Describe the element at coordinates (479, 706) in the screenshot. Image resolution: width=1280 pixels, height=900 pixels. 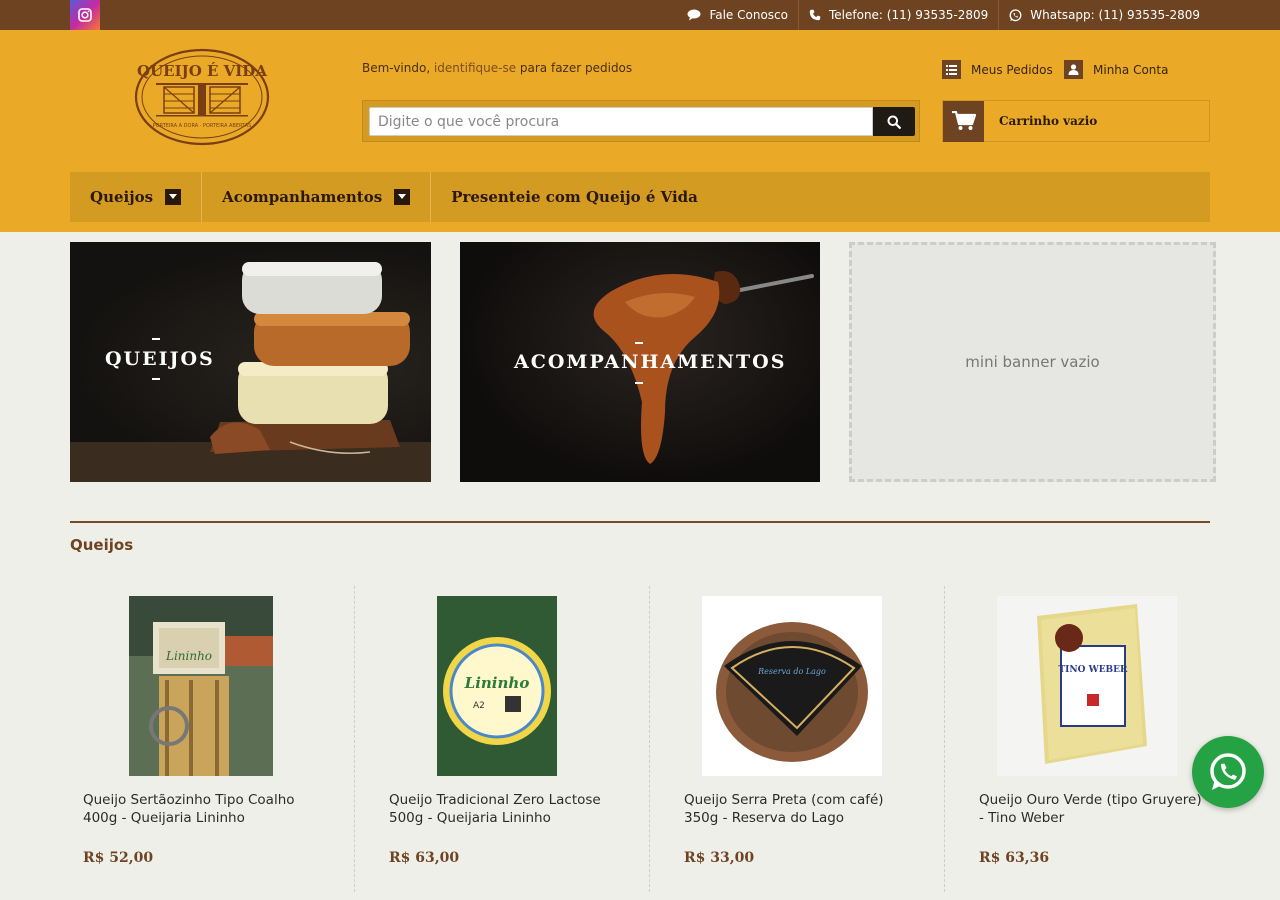
I see `svg-text: A2` at that location.